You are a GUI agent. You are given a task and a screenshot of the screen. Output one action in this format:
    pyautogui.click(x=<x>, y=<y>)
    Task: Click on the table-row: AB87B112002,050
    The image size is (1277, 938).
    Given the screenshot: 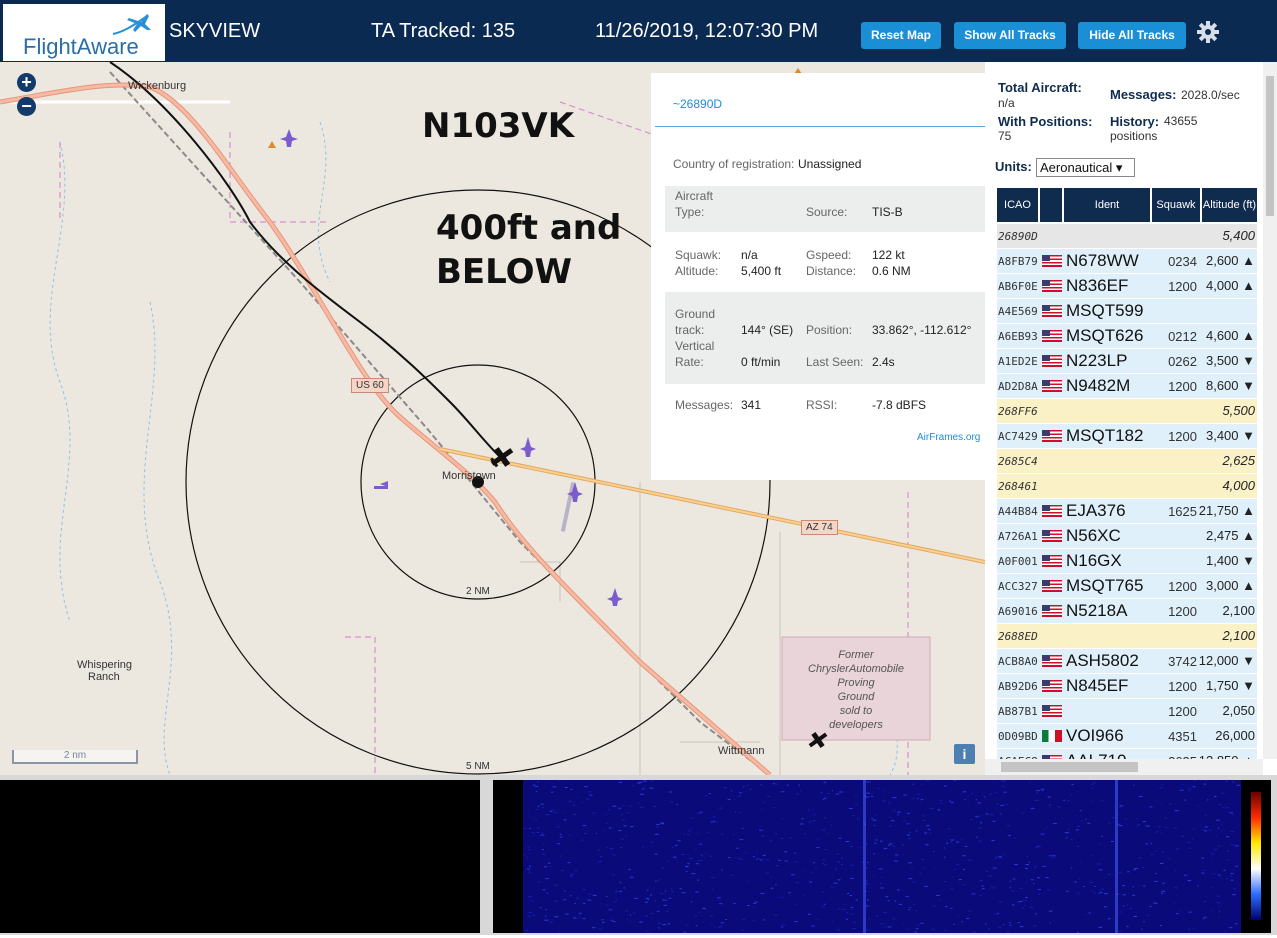 What is the action you would take?
    pyautogui.click(x=1127, y=711)
    